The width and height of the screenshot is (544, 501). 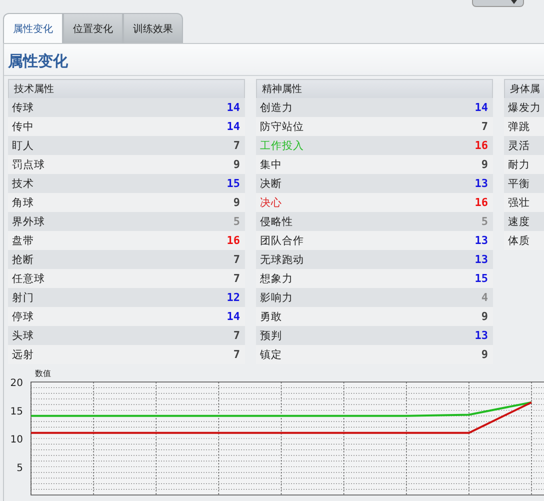 I want to click on attribute-label: 抢断, so click(x=23, y=259).